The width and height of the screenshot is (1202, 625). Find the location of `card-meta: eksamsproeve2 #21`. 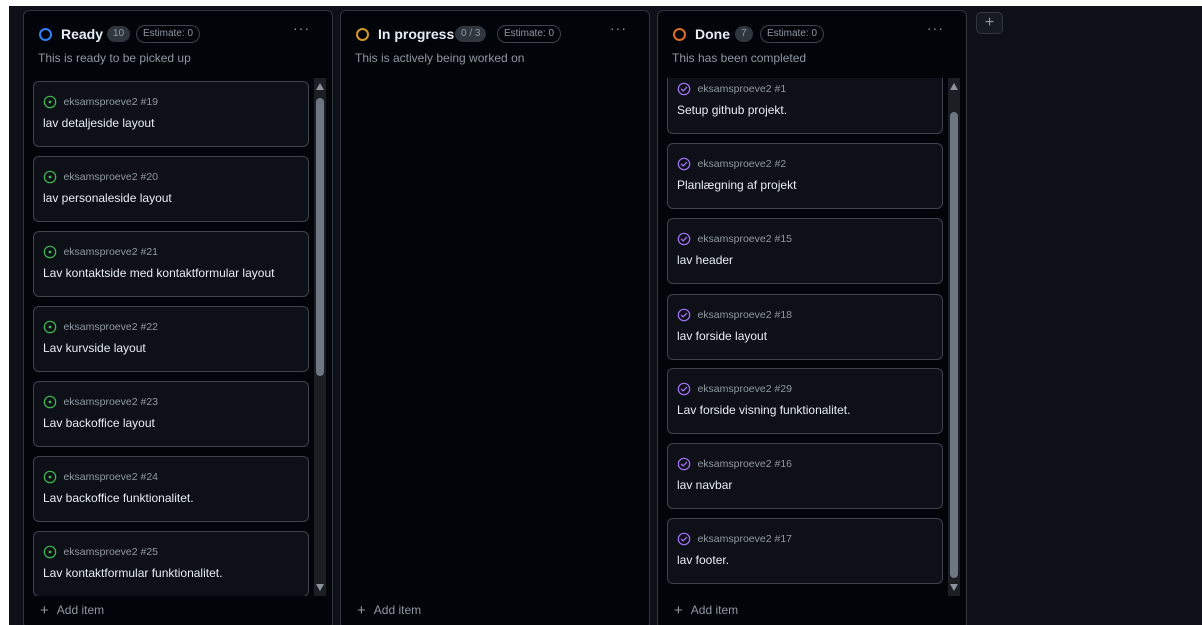

card-meta: eksamsproeve2 #21 is located at coordinates (100, 251).